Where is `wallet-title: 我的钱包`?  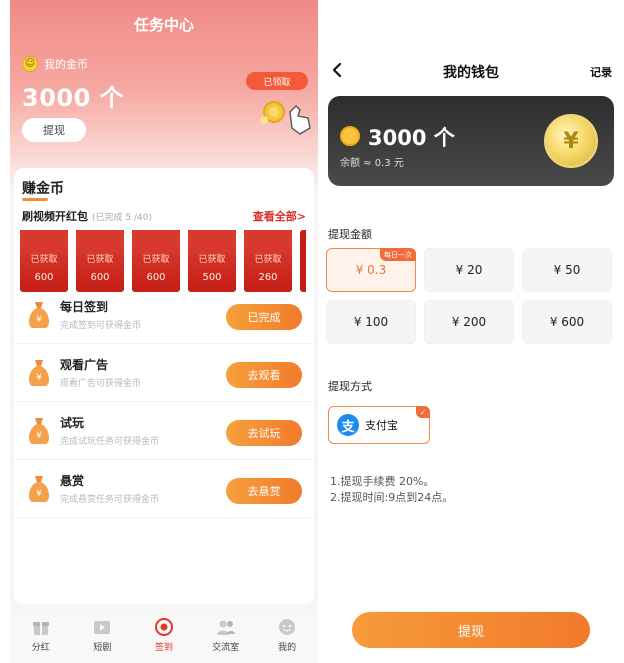
wallet-title: 我的钱包 is located at coordinates (471, 73).